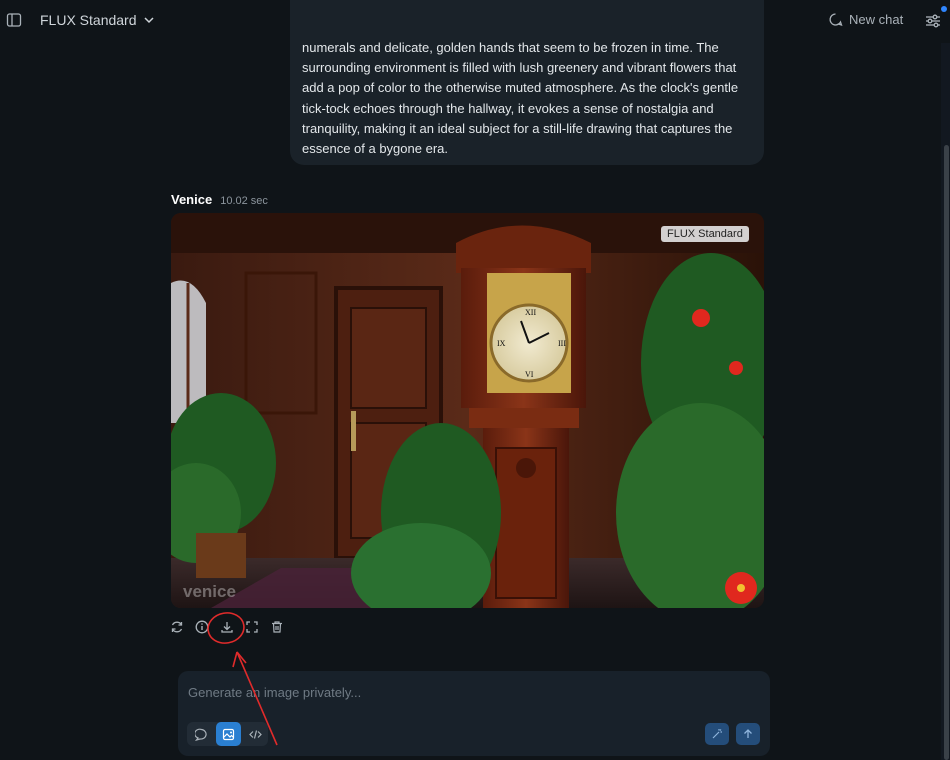 The height and width of the screenshot is (760, 950). Describe the element at coordinates (277, 627) in the screenshot. I see `trash-icon` at that location.